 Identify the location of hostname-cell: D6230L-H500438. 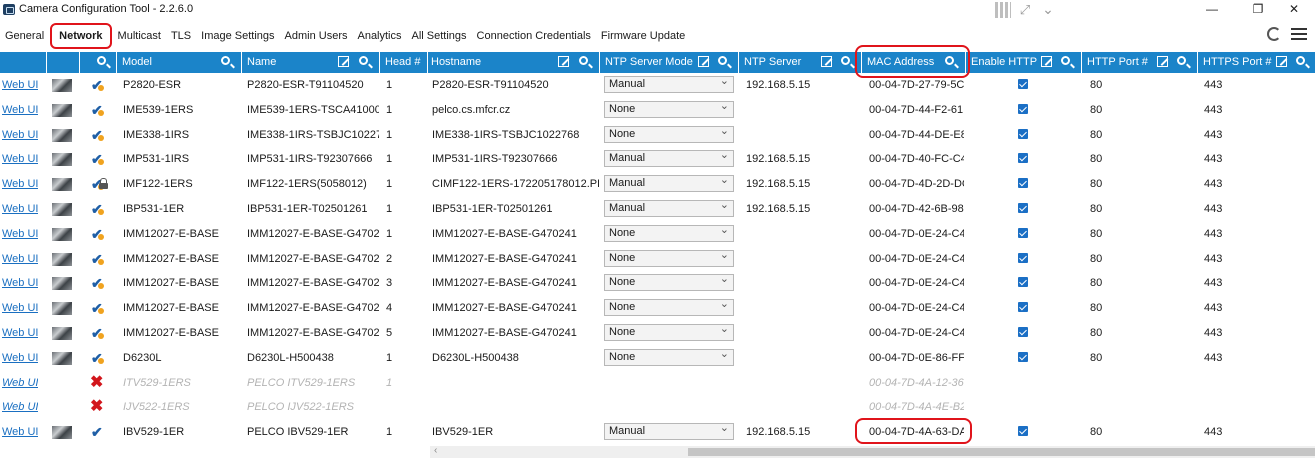
(515, 358).